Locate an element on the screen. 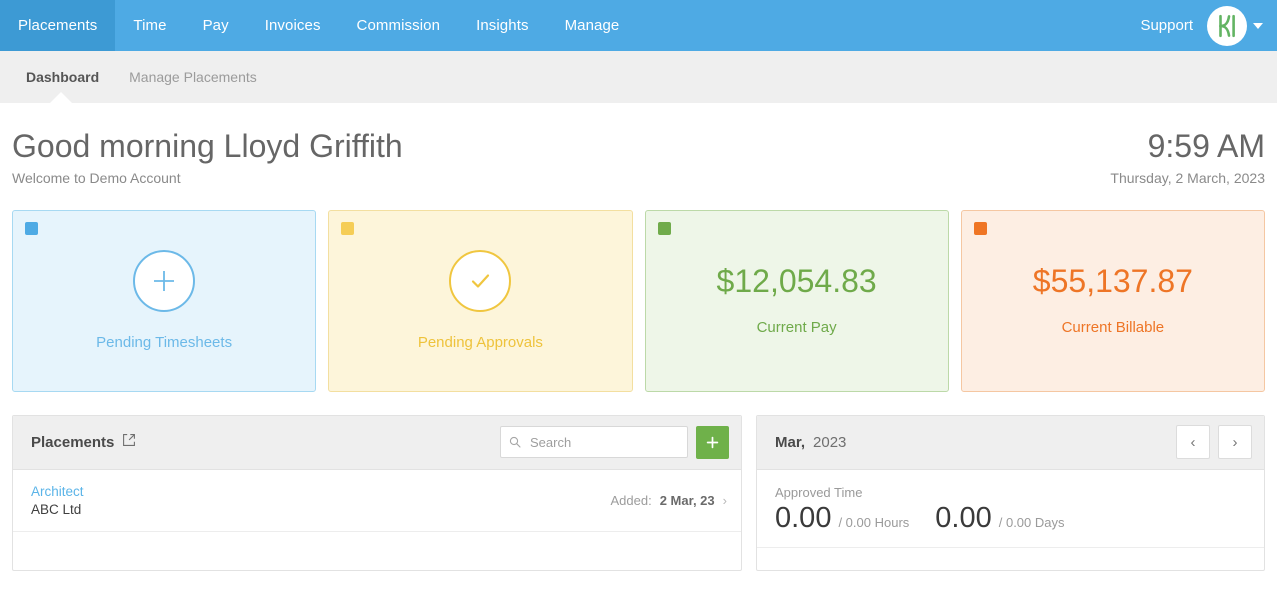 This screenshot has height=590, width=1277. current-time: 9:59 AM is located at coordinates (1206, 146).